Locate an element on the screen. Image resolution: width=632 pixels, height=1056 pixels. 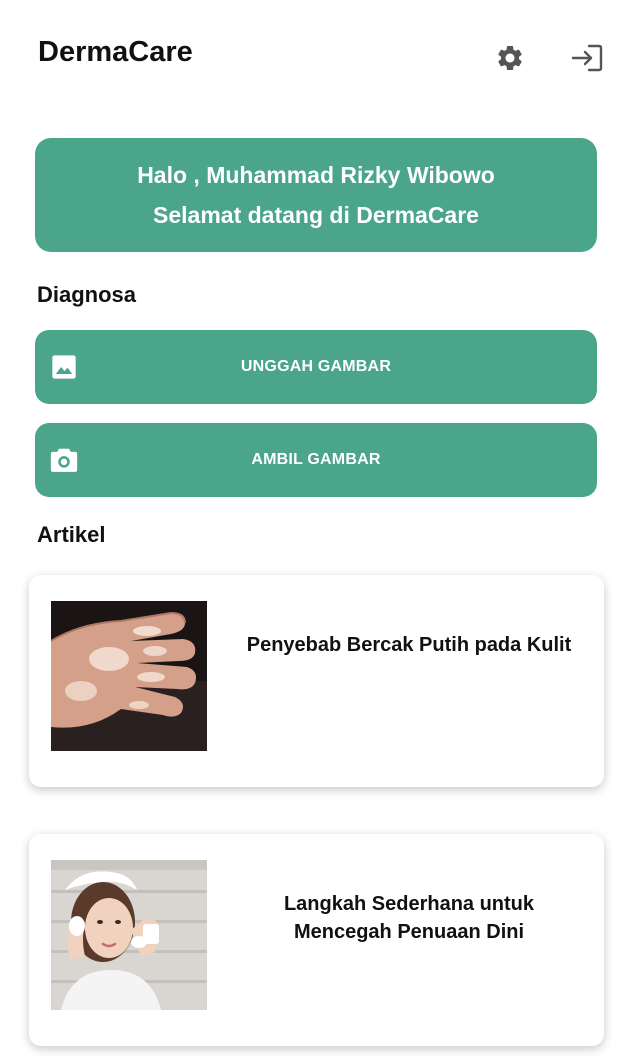
gear-icon is located at coordinates (510, 60).